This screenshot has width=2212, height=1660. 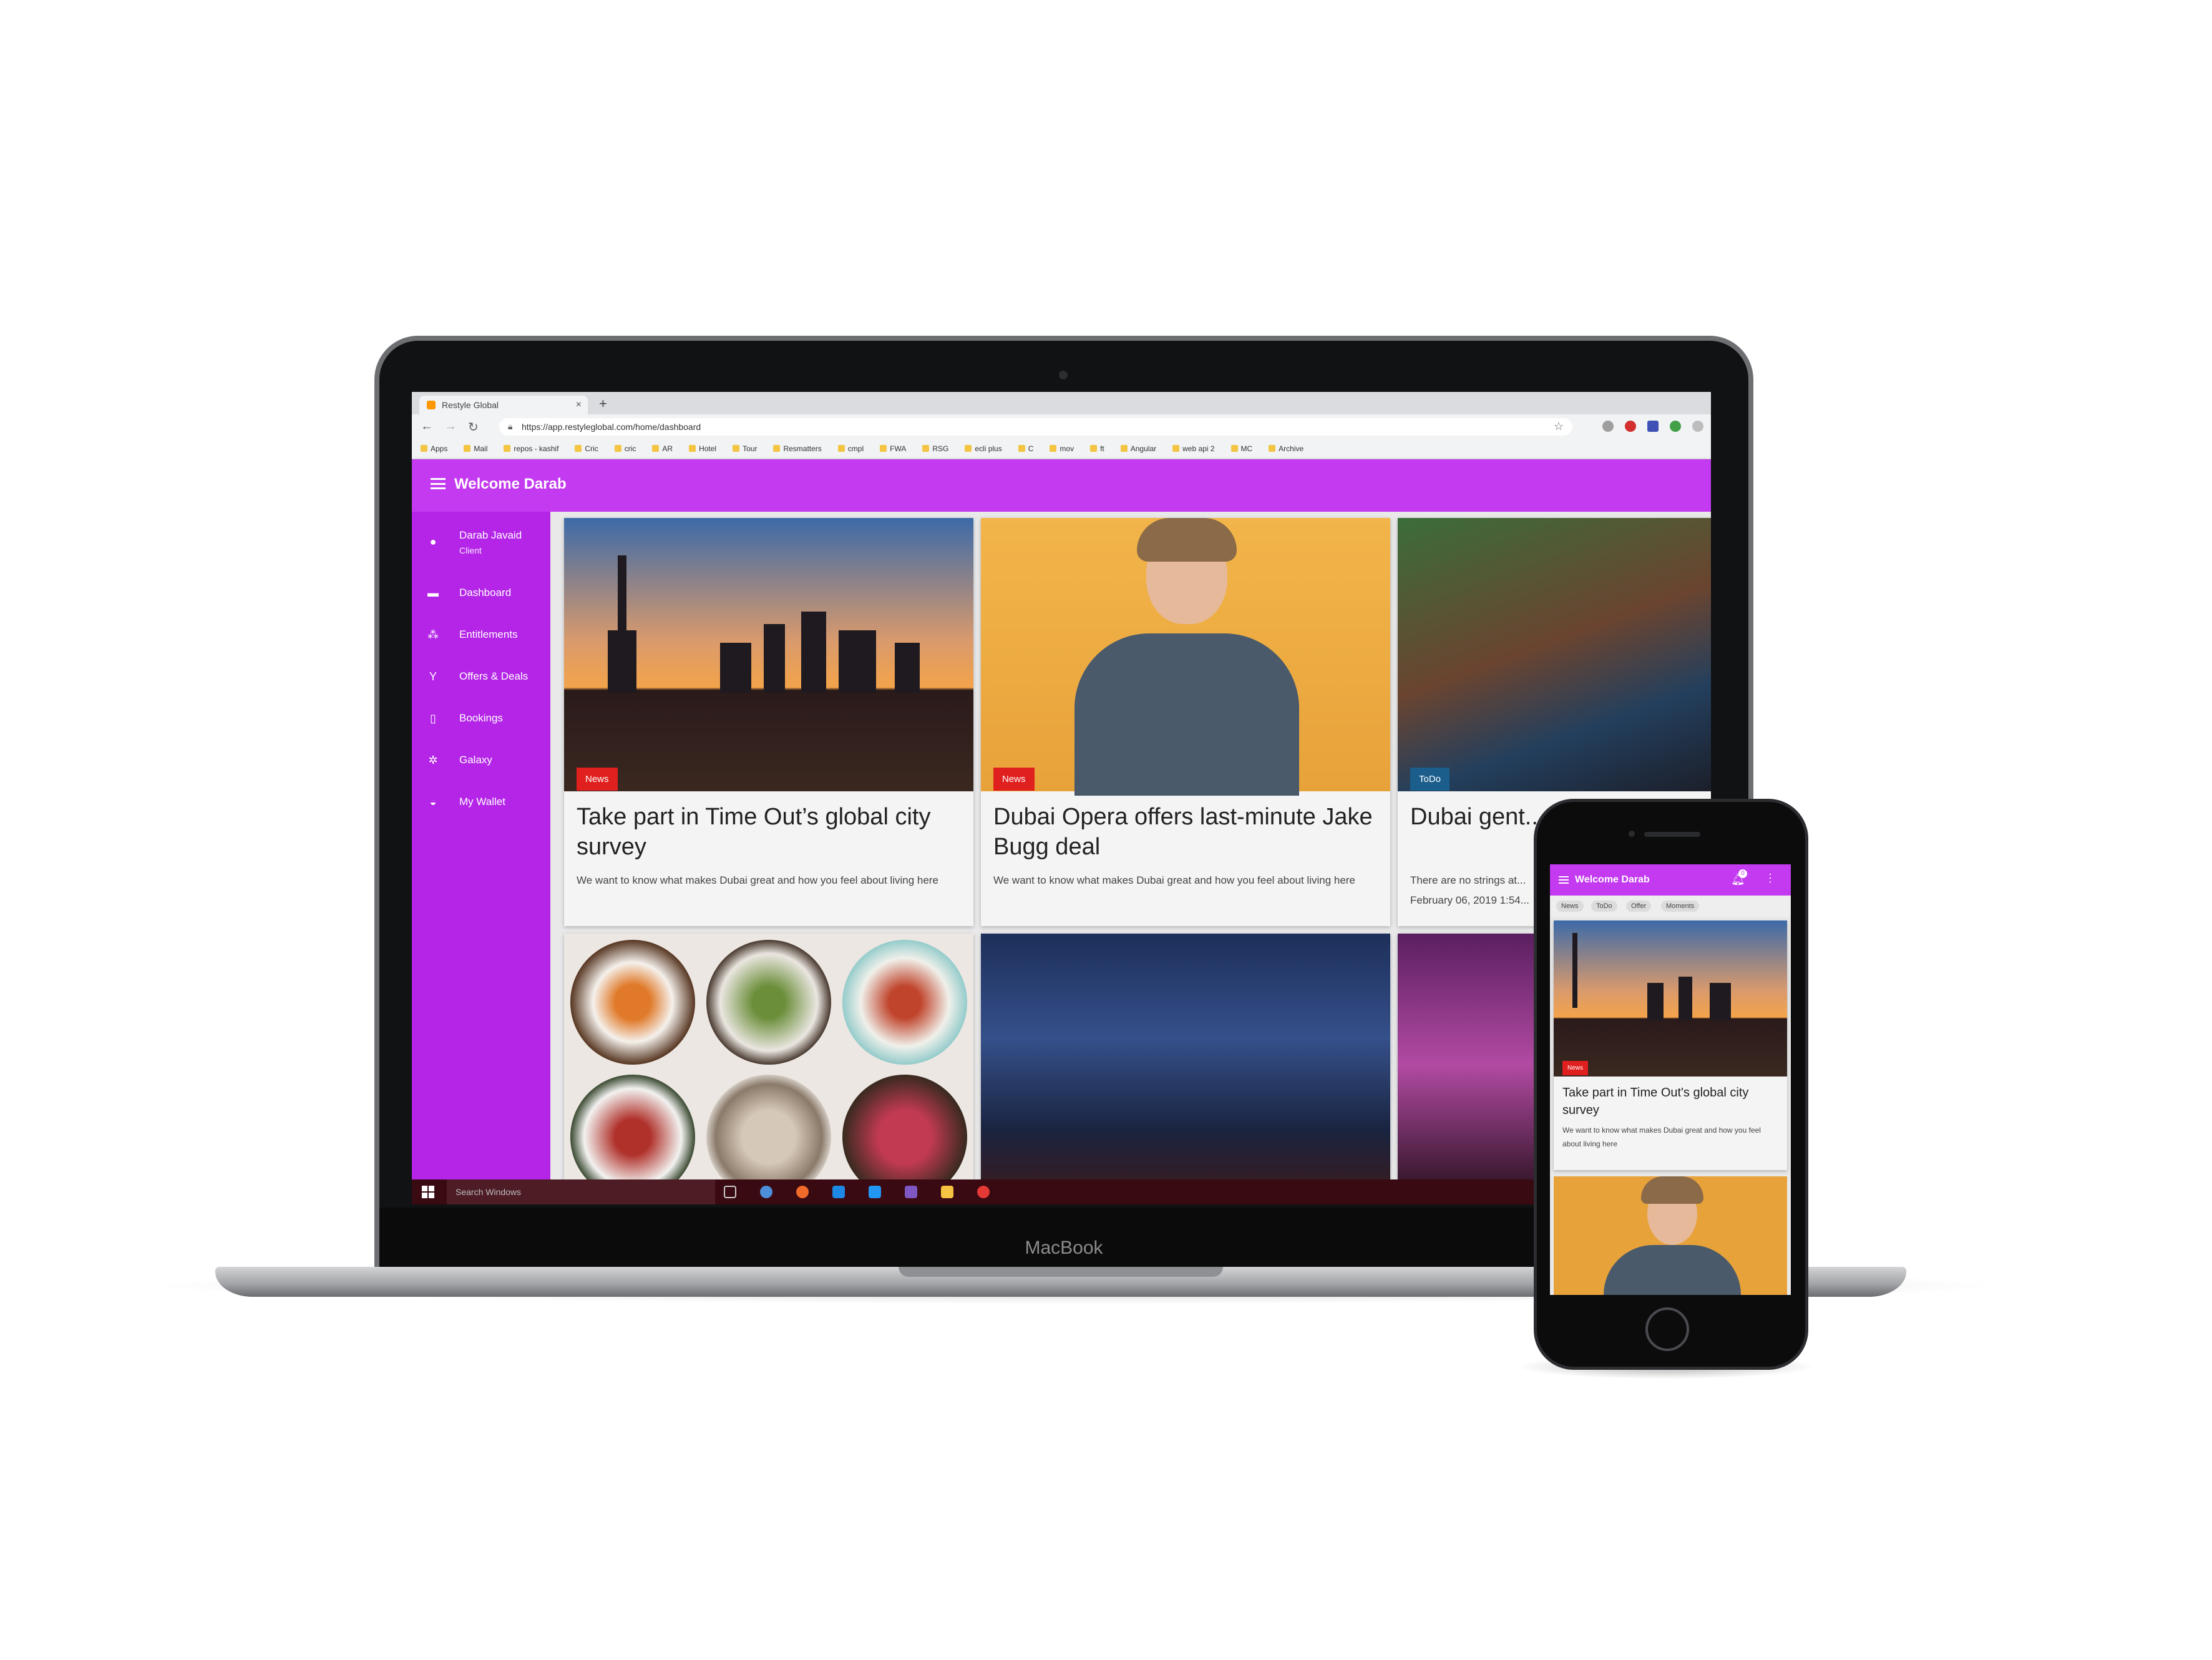 What do you see at coordinates (1026, 448) in the screenshot?
I see `bookmark-item: C` at bounding box center [1026, 448].